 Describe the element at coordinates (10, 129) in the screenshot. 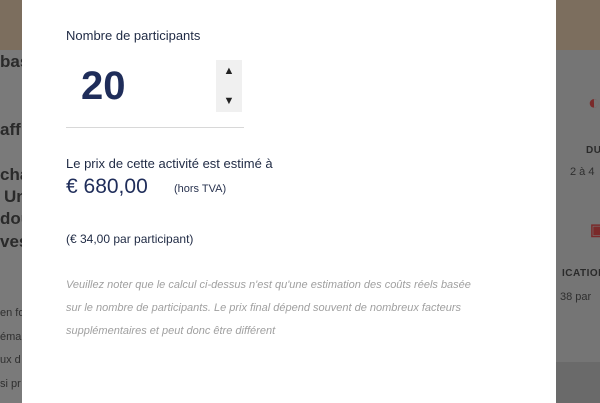

I see `background-fragment: aff` at that location.